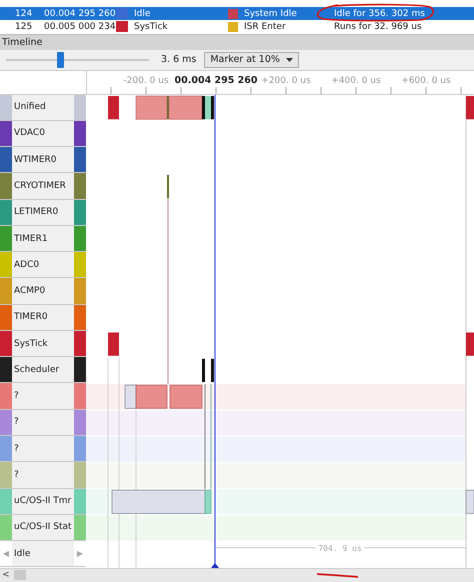 The height and width of the screenshot is (582, 474). Describe the element at coordinates (43, 133) in the screenshot. I see `lane-label: VDAC0` at that location.